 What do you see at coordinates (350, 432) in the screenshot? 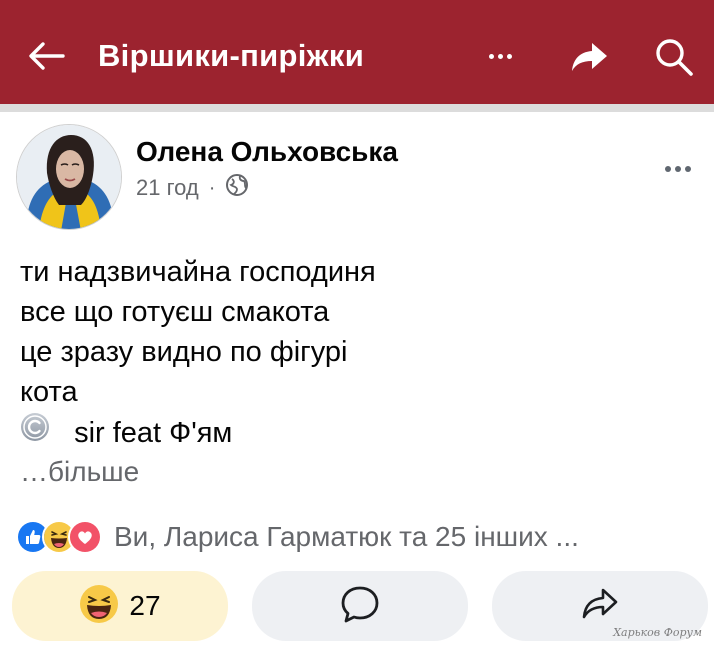
I see `credit-line: sir feat Ф'ям` at bounding box center [350, 432].